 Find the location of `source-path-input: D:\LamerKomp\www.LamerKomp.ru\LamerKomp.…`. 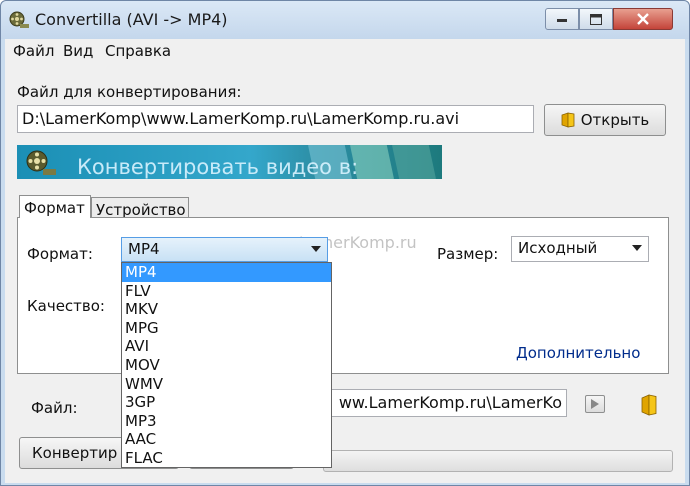

source-path-input: D:\LamerKomp\www.LamerKomp.ru\LamerKomp.… is located at coordinates (275, 119).